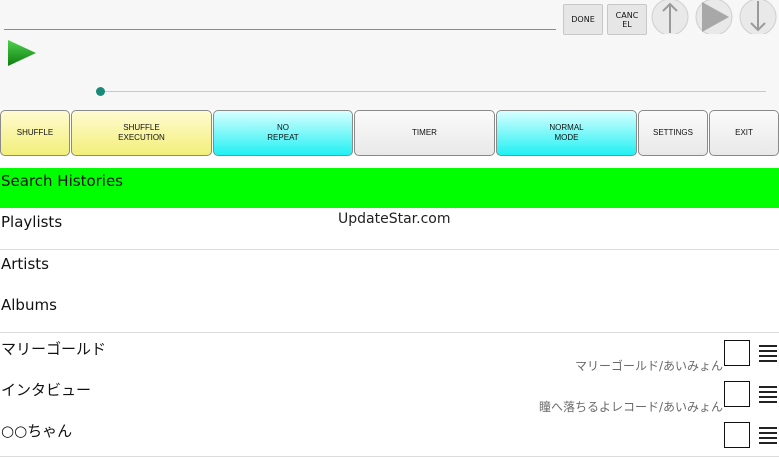  What do you see at coordinates (54, 349) in the screenshot?
I see `song-title: マリーゴールド` at bounding box center [54, 349].